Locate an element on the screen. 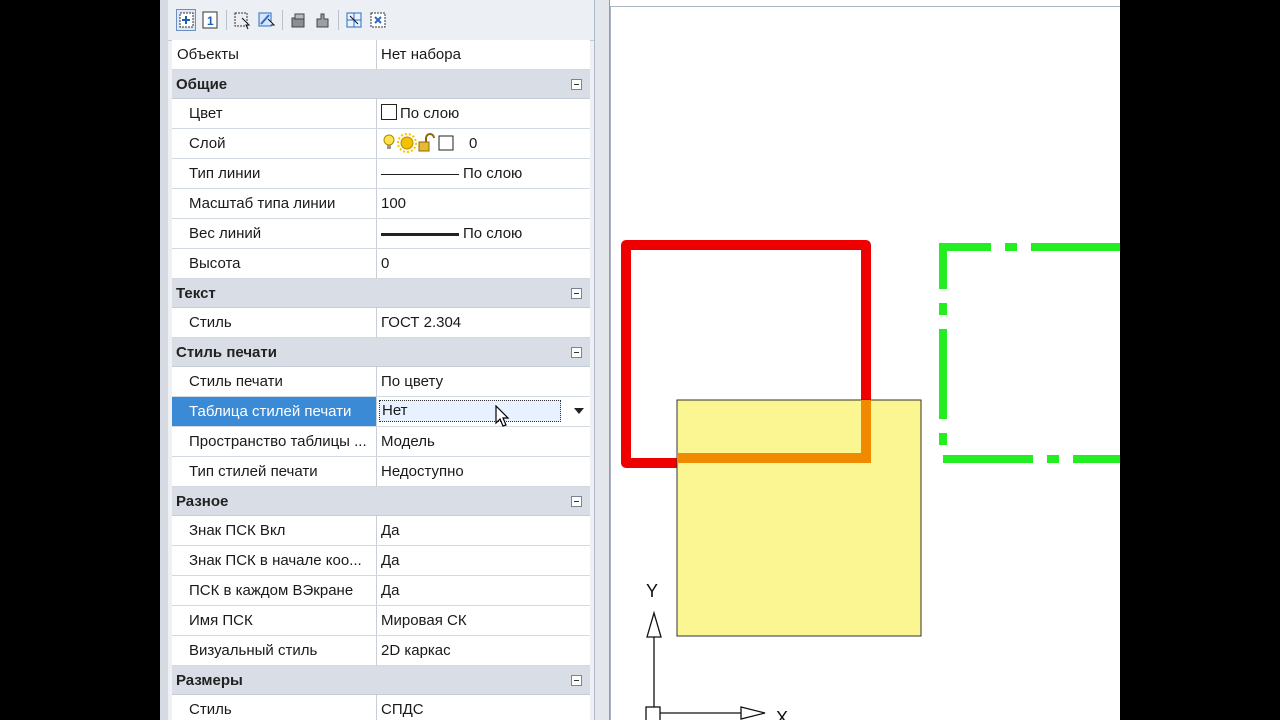 This screenshot has width=1280, height=720. prop-ucs-on-row: Знак ПСК Вкл Да is located at coordinates (381, 531).